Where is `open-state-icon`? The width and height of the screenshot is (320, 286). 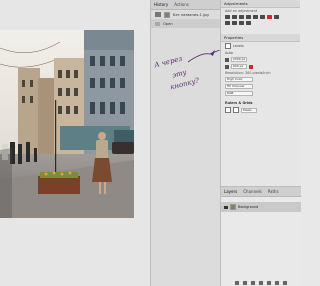
open-state-icon is located at coordinates (157, 23).